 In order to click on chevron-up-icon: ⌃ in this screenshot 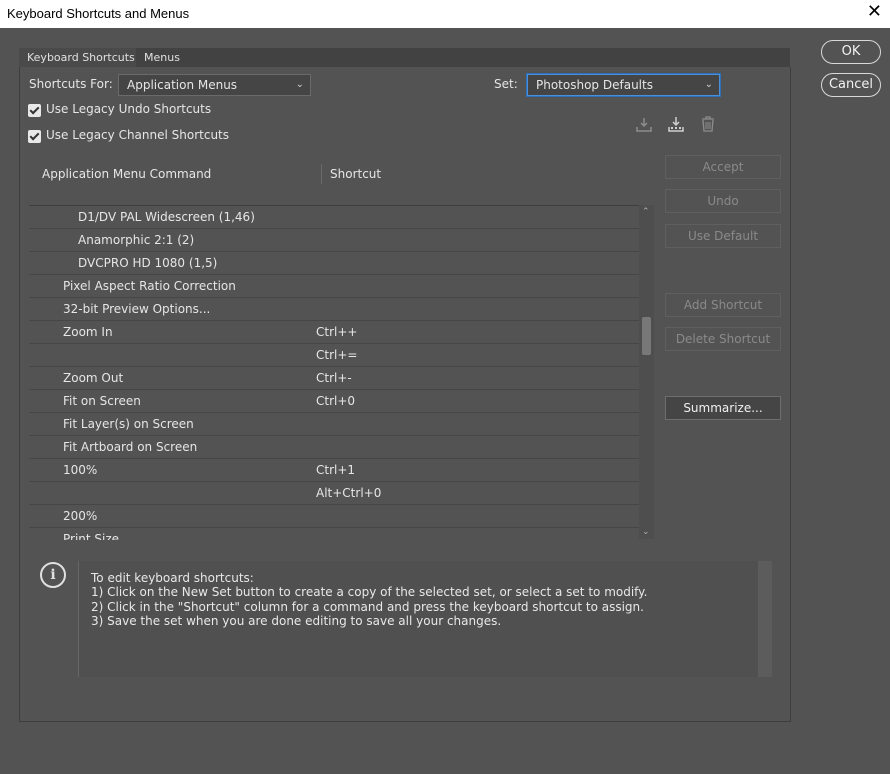, I will do `click(646, 212)`.